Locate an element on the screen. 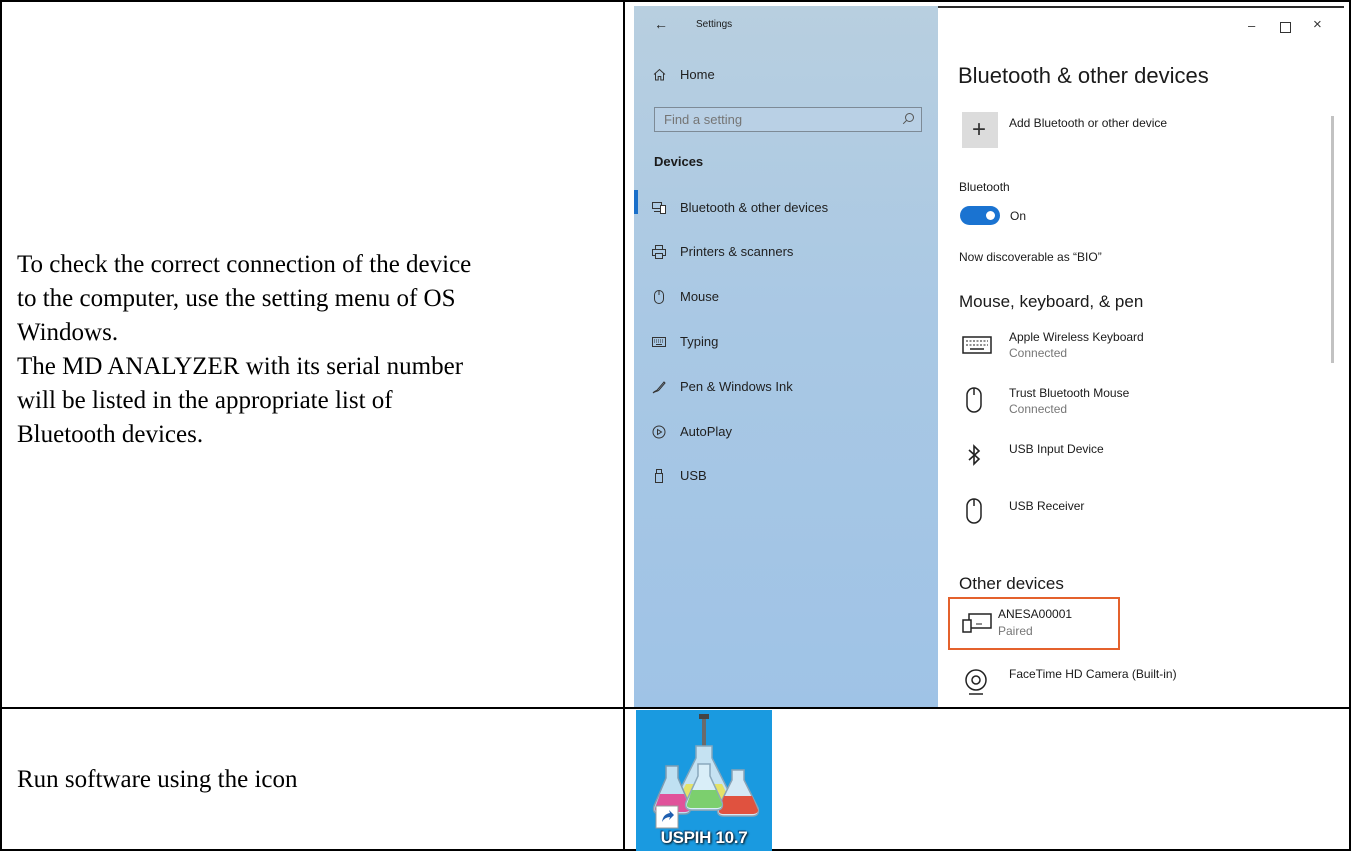  minimize-icon: – is located at coordinates (1251, 25).